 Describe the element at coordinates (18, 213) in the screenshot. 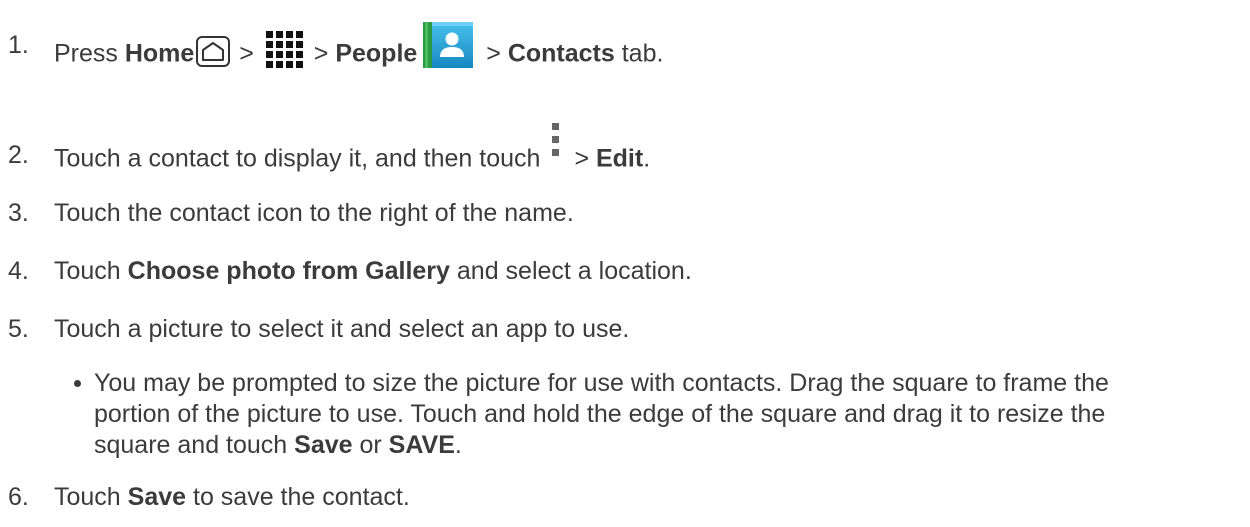

I see `step-number: 3.` at that location.